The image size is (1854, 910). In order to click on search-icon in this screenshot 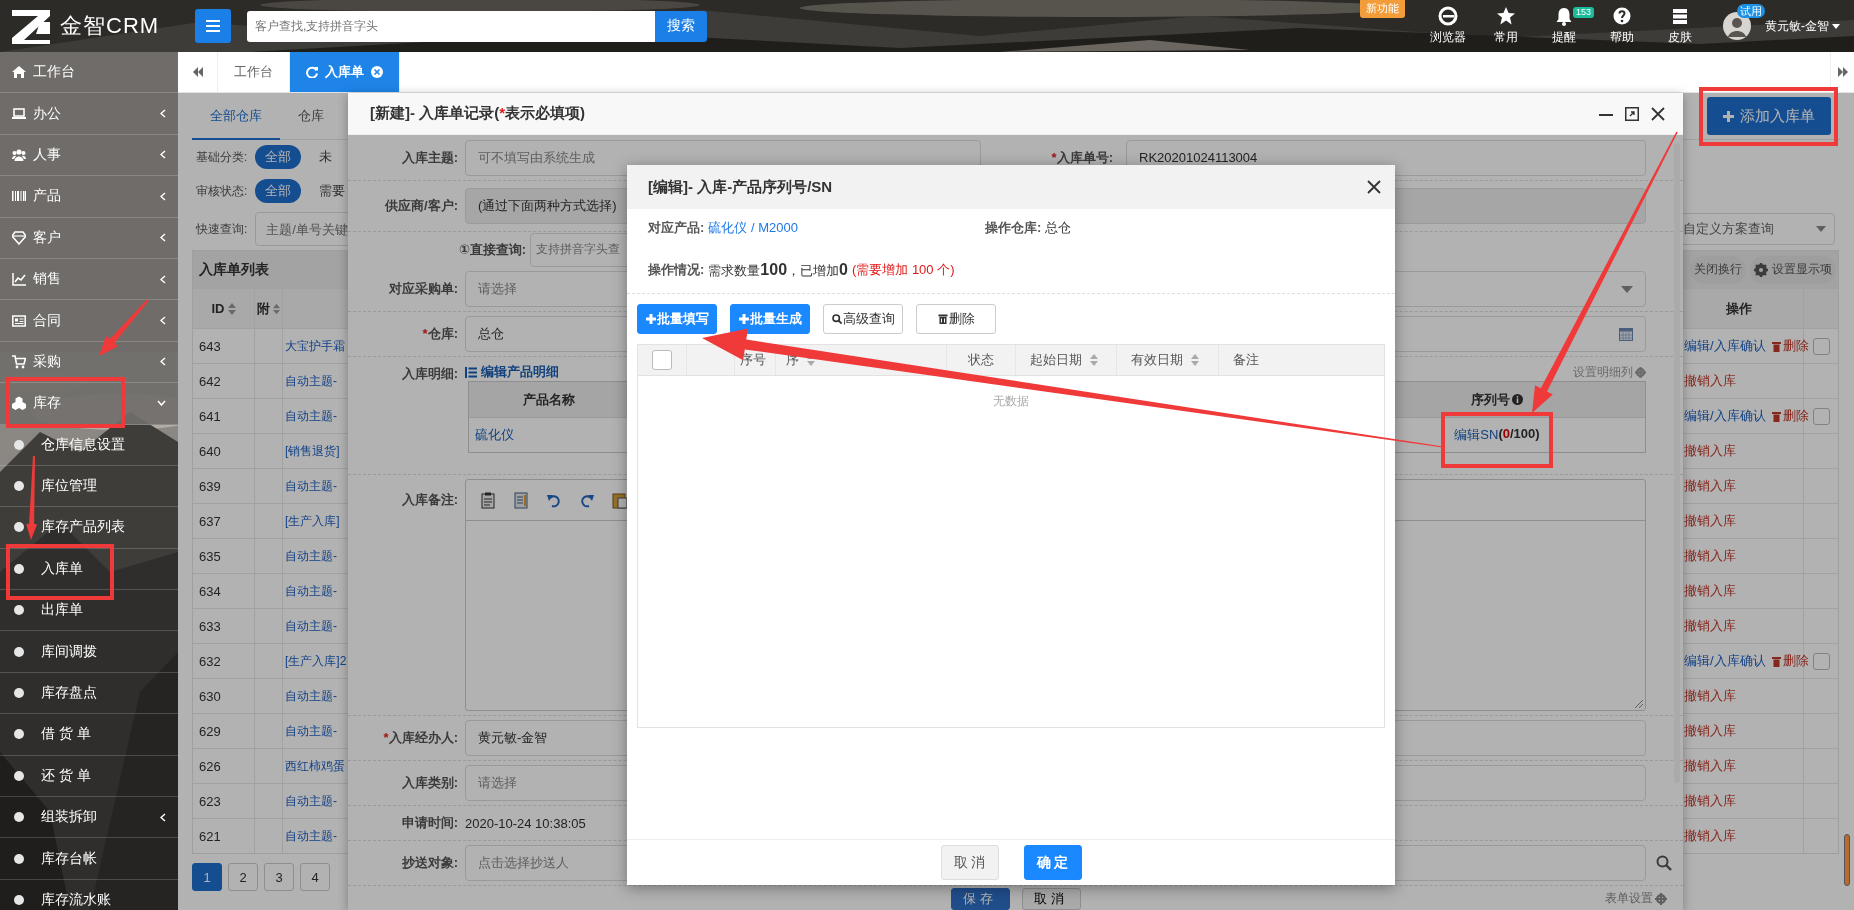, I will do `click(1664, 863)`.